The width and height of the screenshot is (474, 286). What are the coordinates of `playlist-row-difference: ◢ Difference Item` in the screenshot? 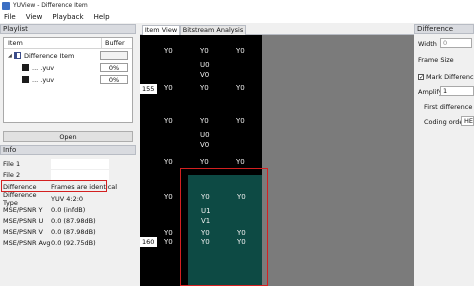 It's located at (68, 55).